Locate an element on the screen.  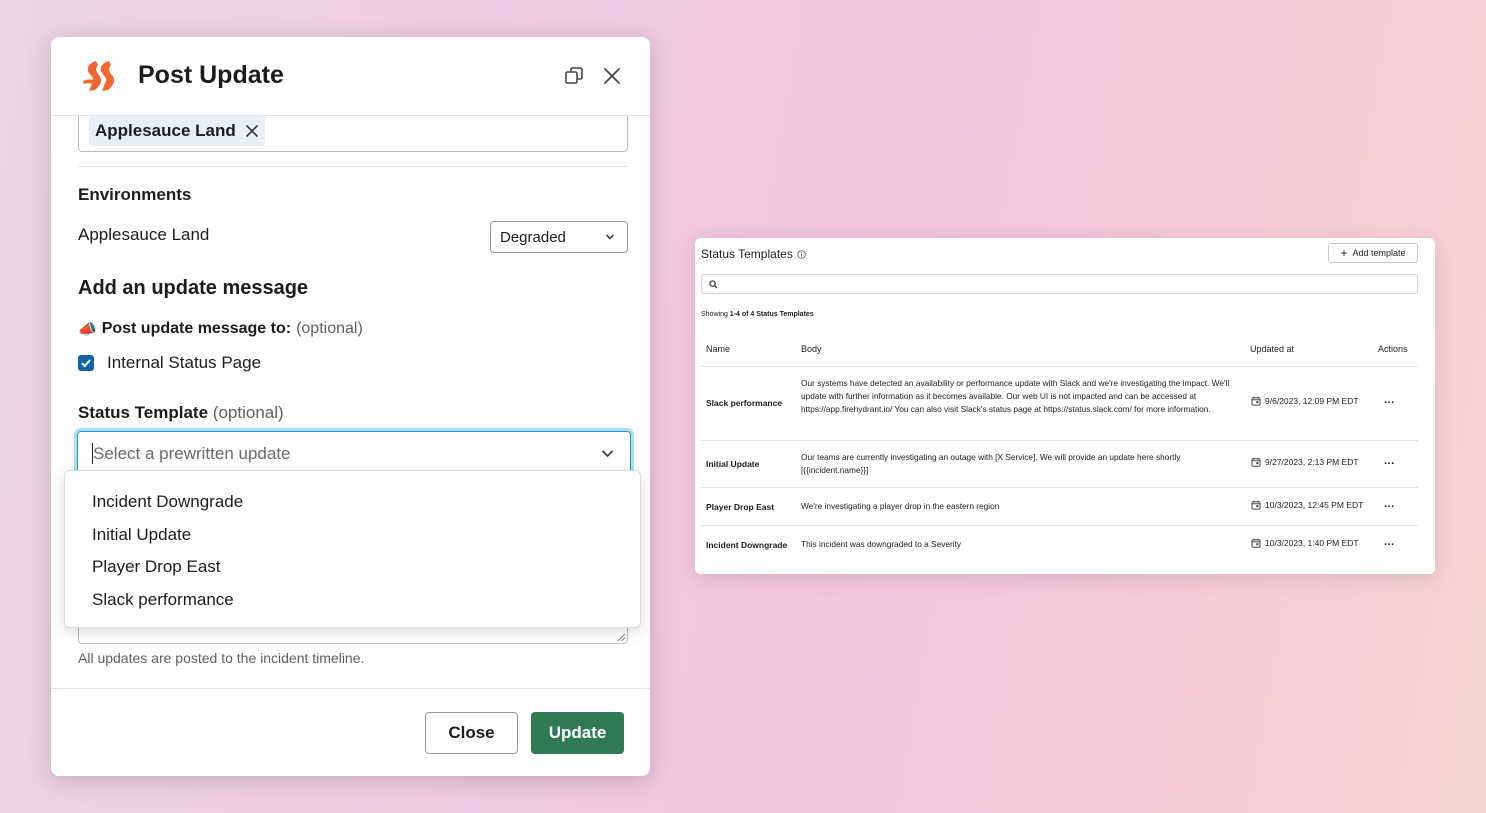
status-template-label: Status Template (optional) is located at coordinates (181, 413).